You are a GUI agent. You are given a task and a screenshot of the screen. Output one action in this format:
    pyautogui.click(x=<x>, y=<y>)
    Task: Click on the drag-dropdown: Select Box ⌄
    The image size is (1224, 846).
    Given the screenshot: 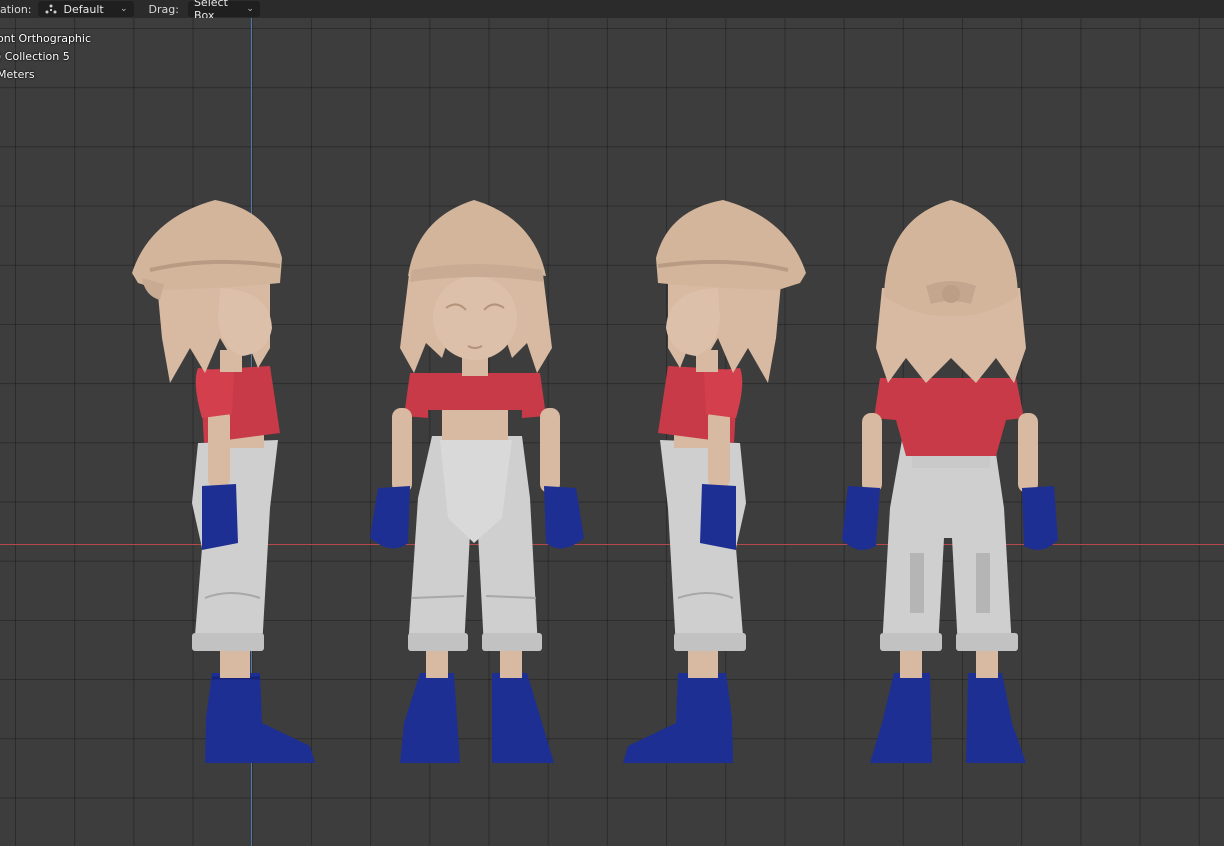 What is the action you would take?
    pyautogui.click(x=223, y=11)
    